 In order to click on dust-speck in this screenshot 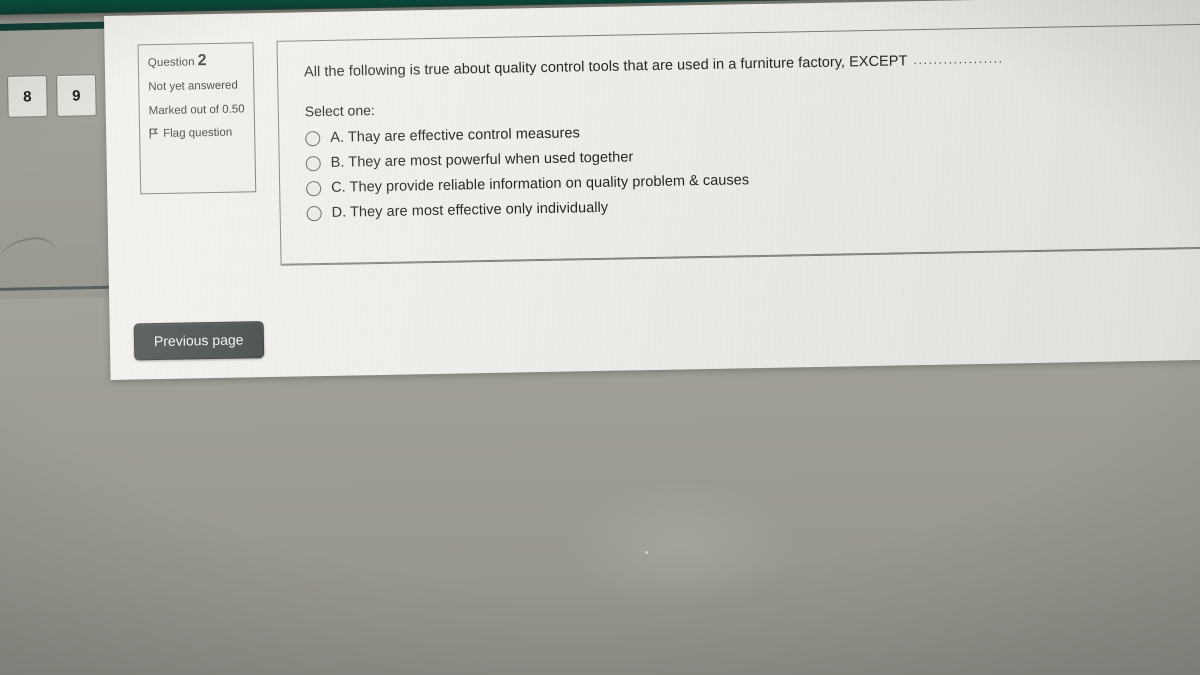, I will do `click(646, 552)`.